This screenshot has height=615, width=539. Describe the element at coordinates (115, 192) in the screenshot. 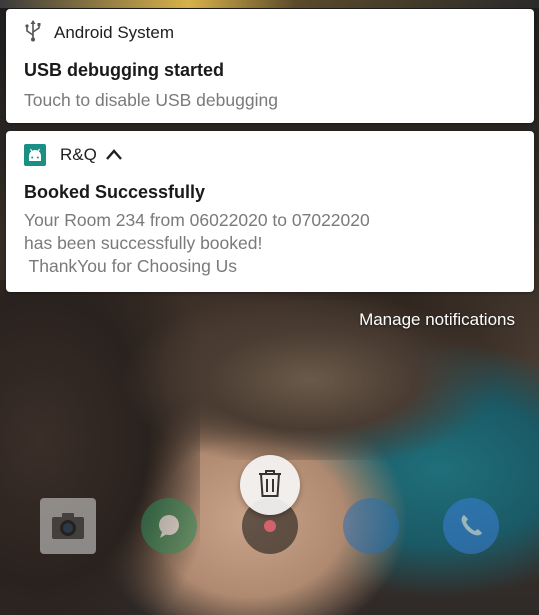

I see `notification-title: Booked Successfully` at that location.